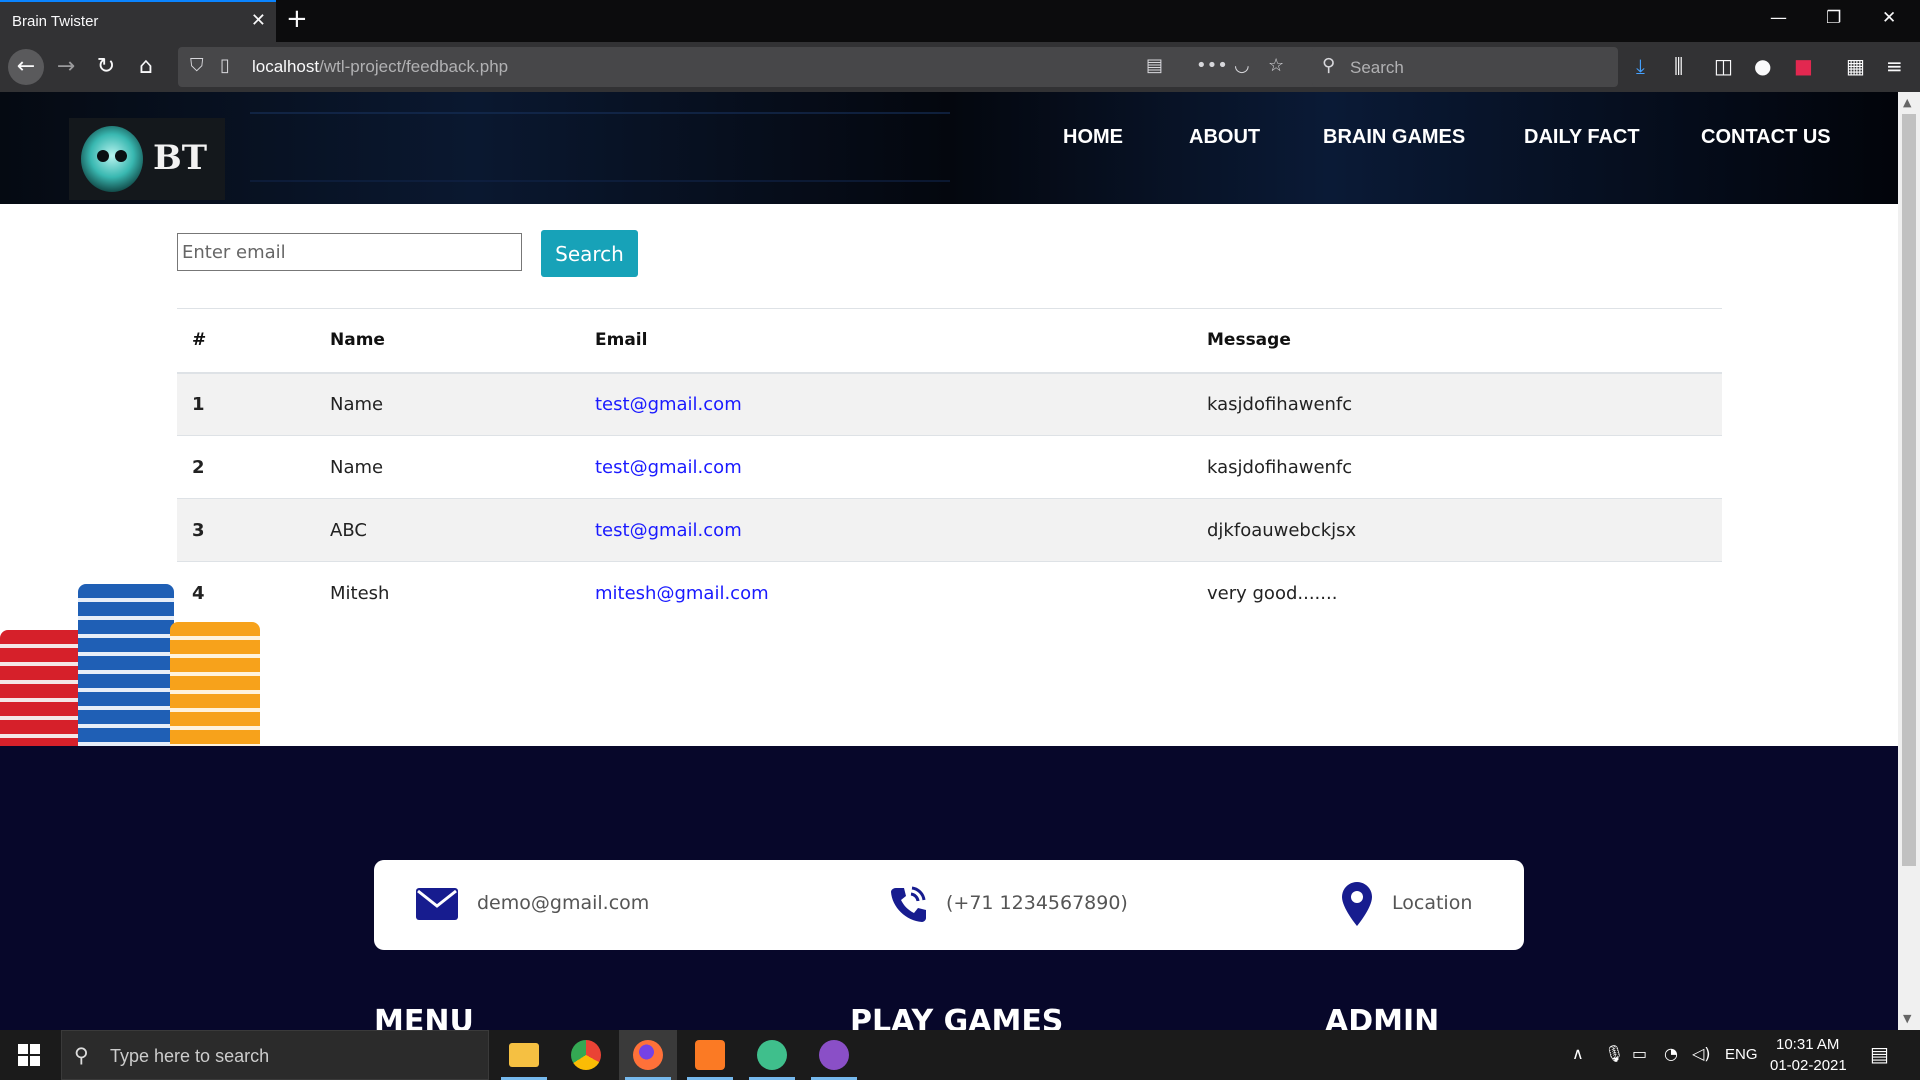  I want to click on site-logo: BT, so click(147, 159).